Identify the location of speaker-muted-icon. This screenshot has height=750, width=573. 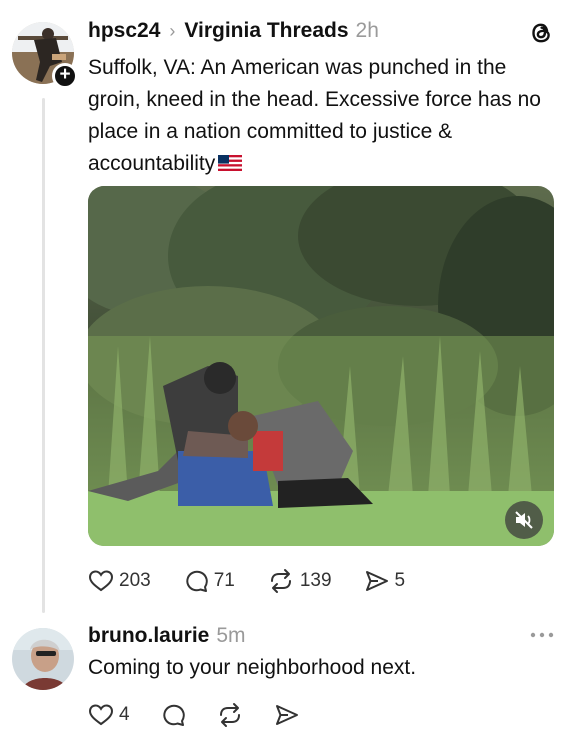
(524, 520).